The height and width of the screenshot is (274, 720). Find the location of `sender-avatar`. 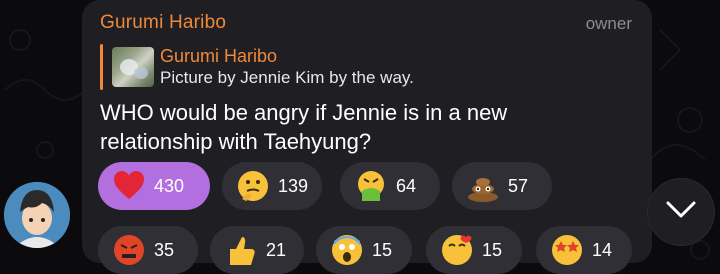

sender-avatar is located at coordinates (37, 215).